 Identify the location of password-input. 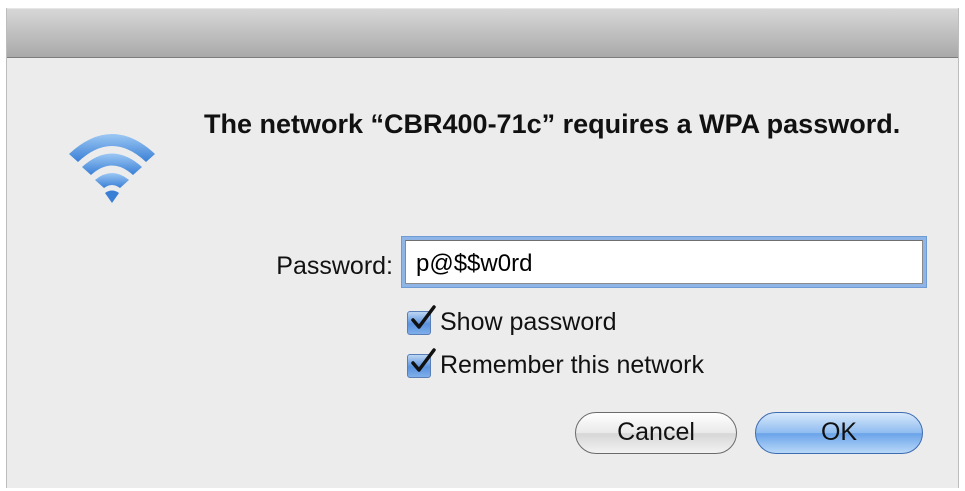
(664, 262).